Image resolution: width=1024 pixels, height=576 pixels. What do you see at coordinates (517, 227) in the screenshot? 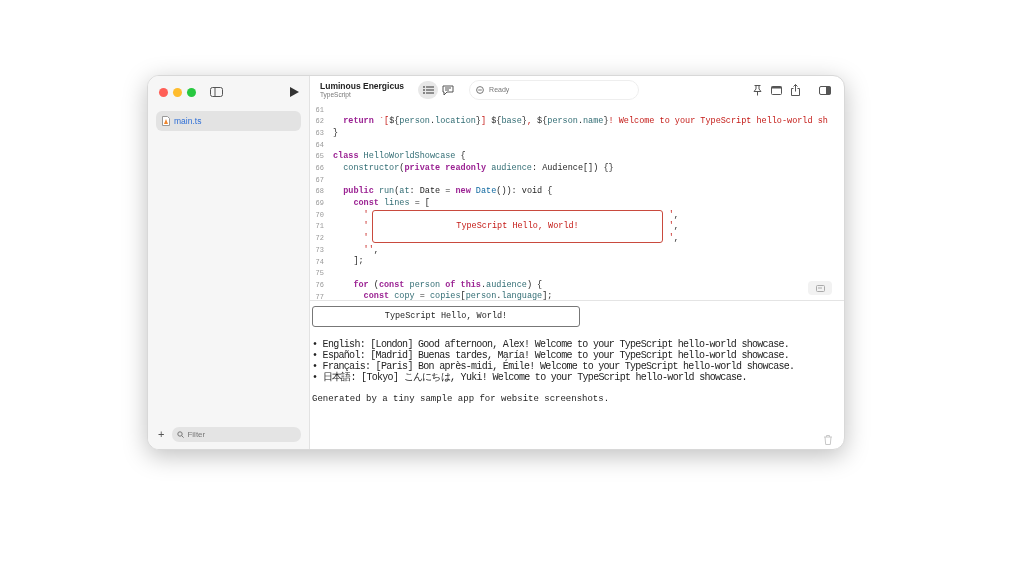
I see `hello-banner: TypeScript Hello, World!` at bounding box center [517, 227].